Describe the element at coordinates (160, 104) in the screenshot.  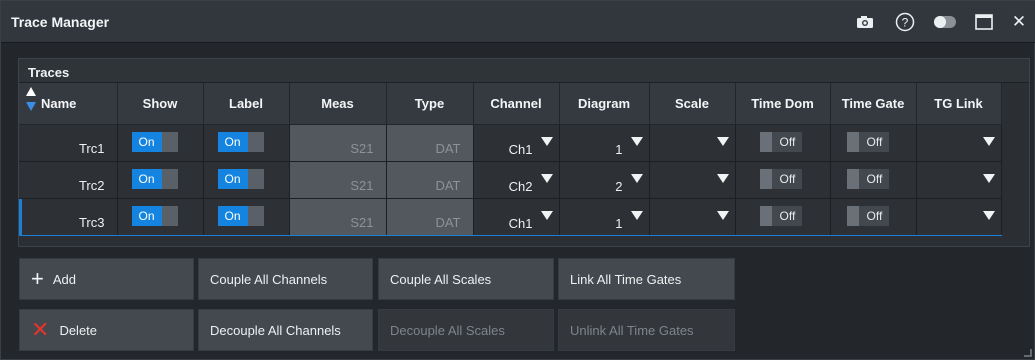
I see `column-header-show: Show` at that location.